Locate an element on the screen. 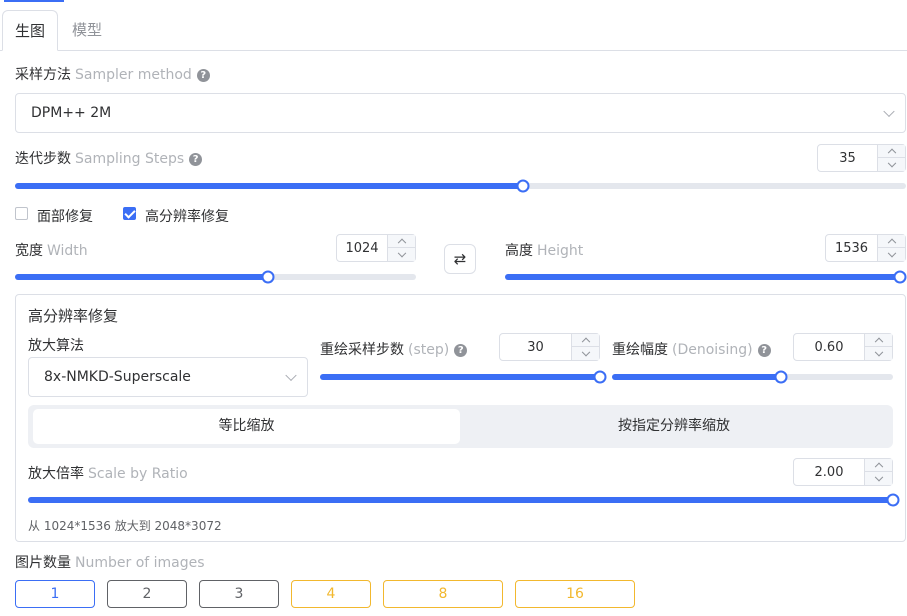 This screenshot has width=907, height=616. steps-slider-fill is located at coordinates (269, 186).